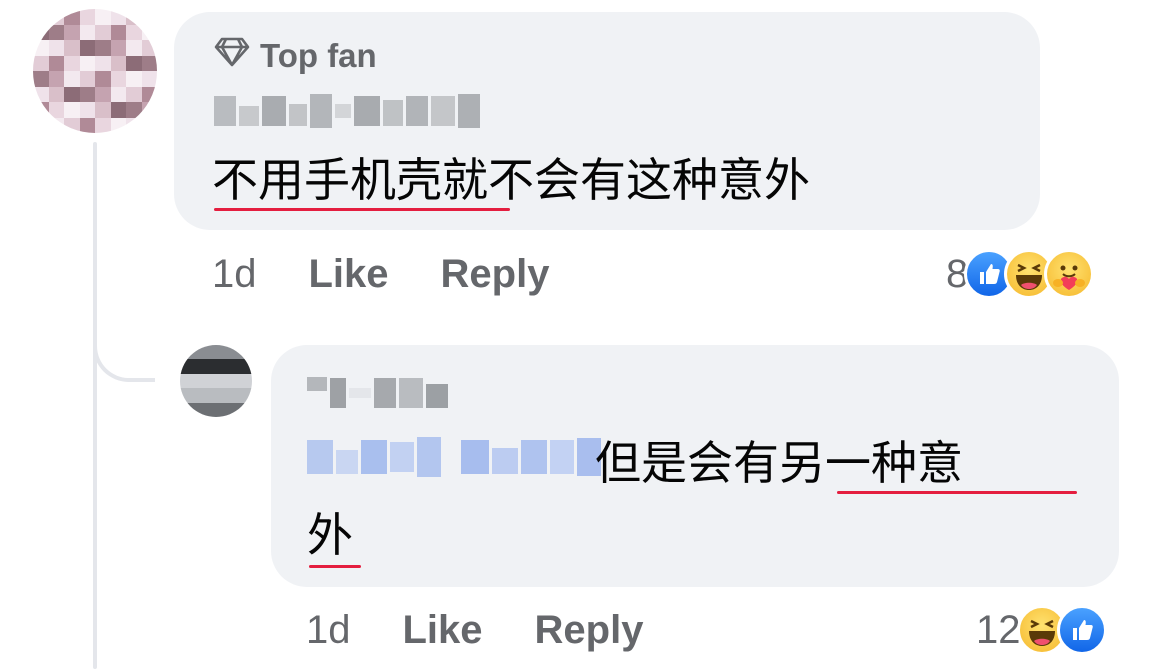  Describe the element at coordinates (1081, 630) in the screenshot. I see `like-icon` at that location.